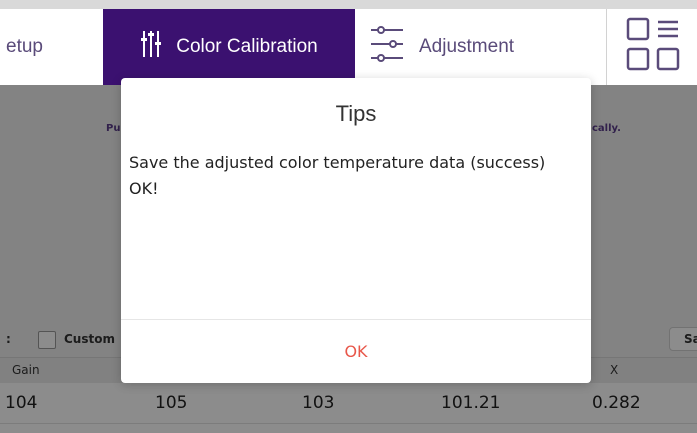 This screenshot has width=697, height=433. I want to click on sliders-icon, so click(151, 47).